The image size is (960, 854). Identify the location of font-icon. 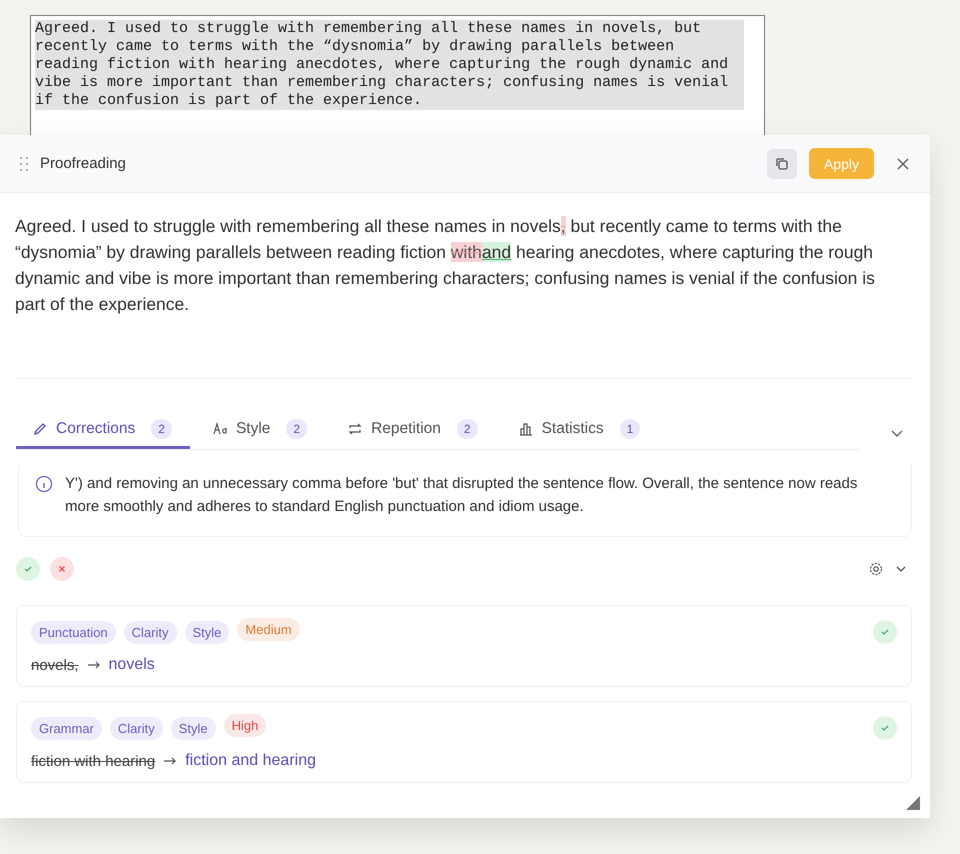
(220, 429).